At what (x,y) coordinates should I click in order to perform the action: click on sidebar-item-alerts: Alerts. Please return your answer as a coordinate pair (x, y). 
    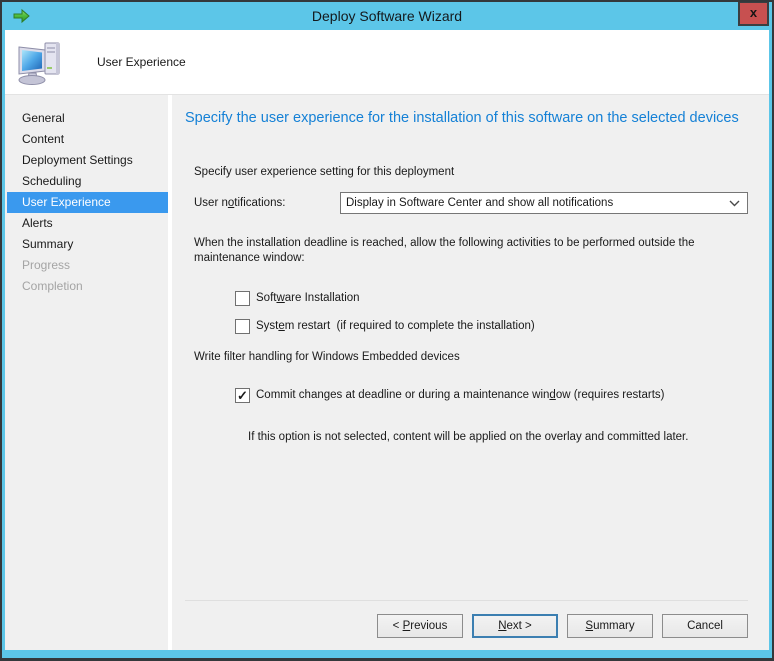
    Looking at the image, I should click on (86, 223).